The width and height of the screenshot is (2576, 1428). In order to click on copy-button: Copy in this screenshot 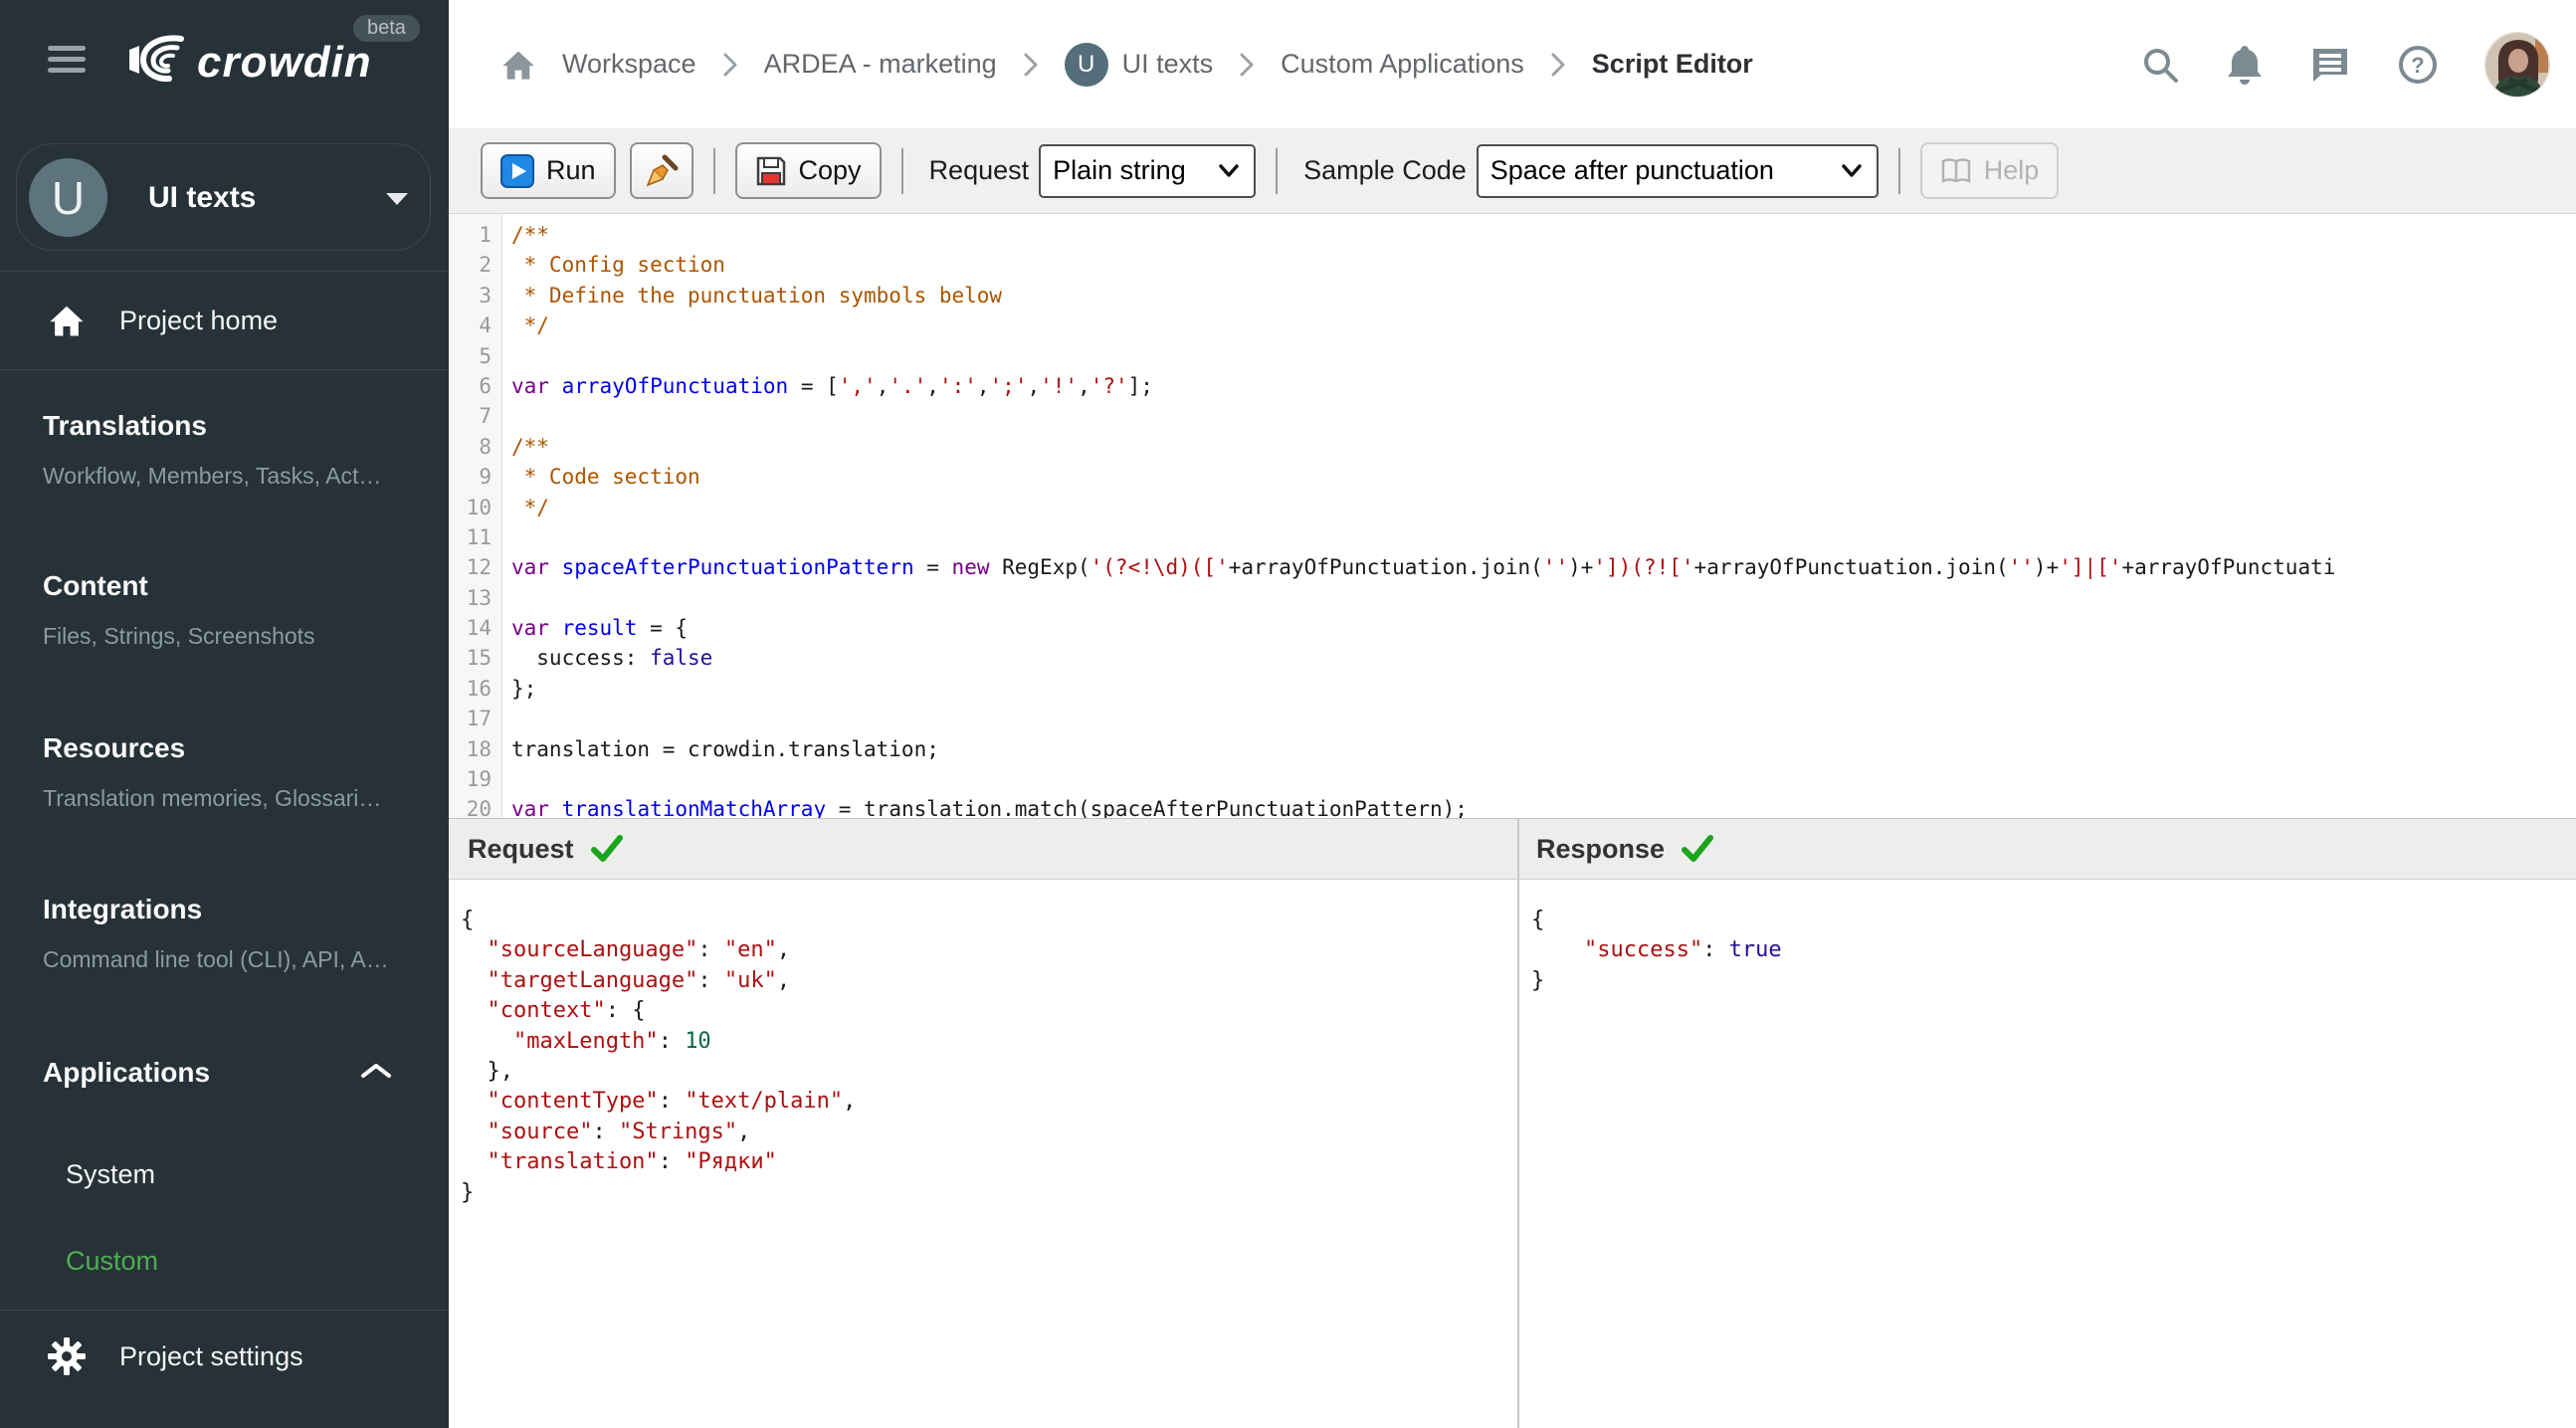, I will do `click(808, 170)`.